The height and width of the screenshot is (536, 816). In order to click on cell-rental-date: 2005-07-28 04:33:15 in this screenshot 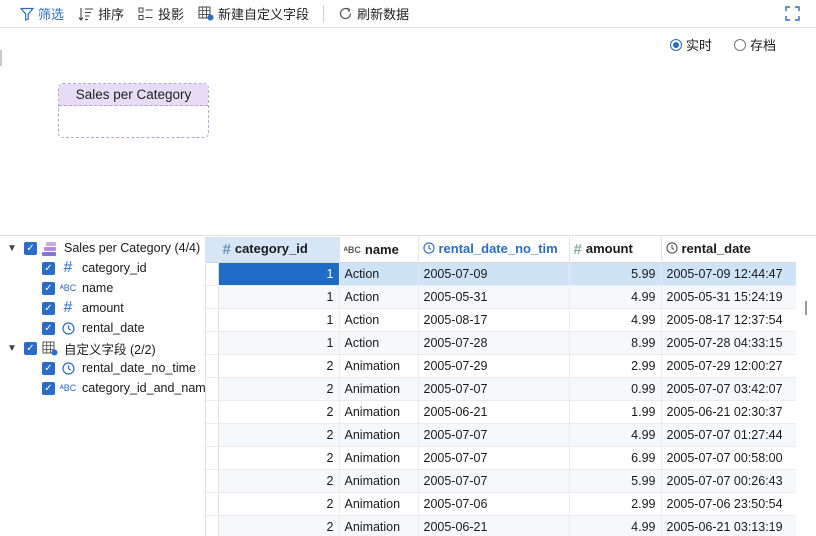, I will do `click(728, 343)`.